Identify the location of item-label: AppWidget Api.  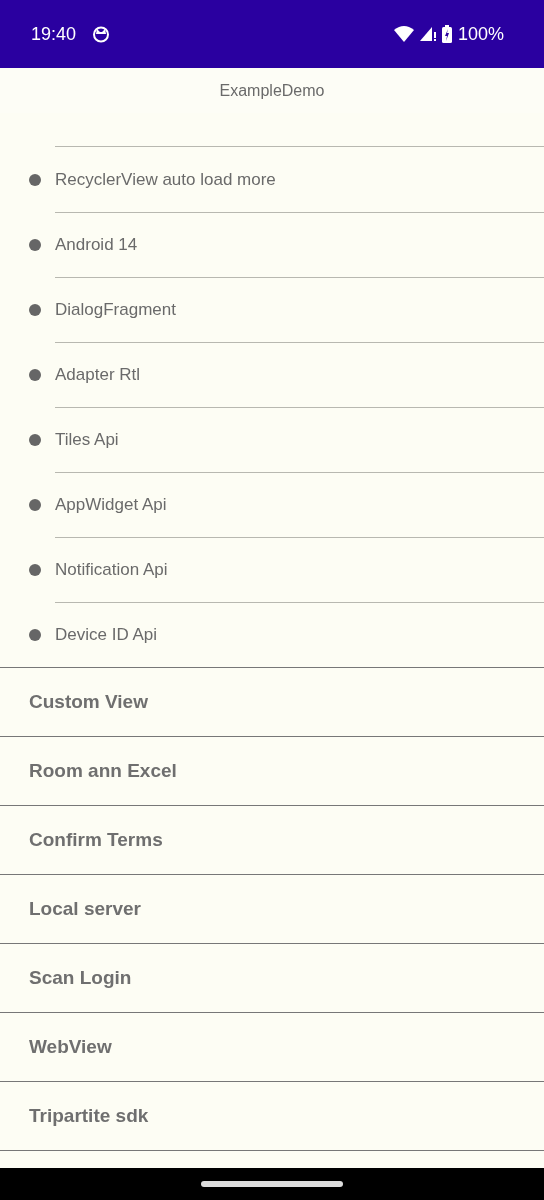
(111, 504).